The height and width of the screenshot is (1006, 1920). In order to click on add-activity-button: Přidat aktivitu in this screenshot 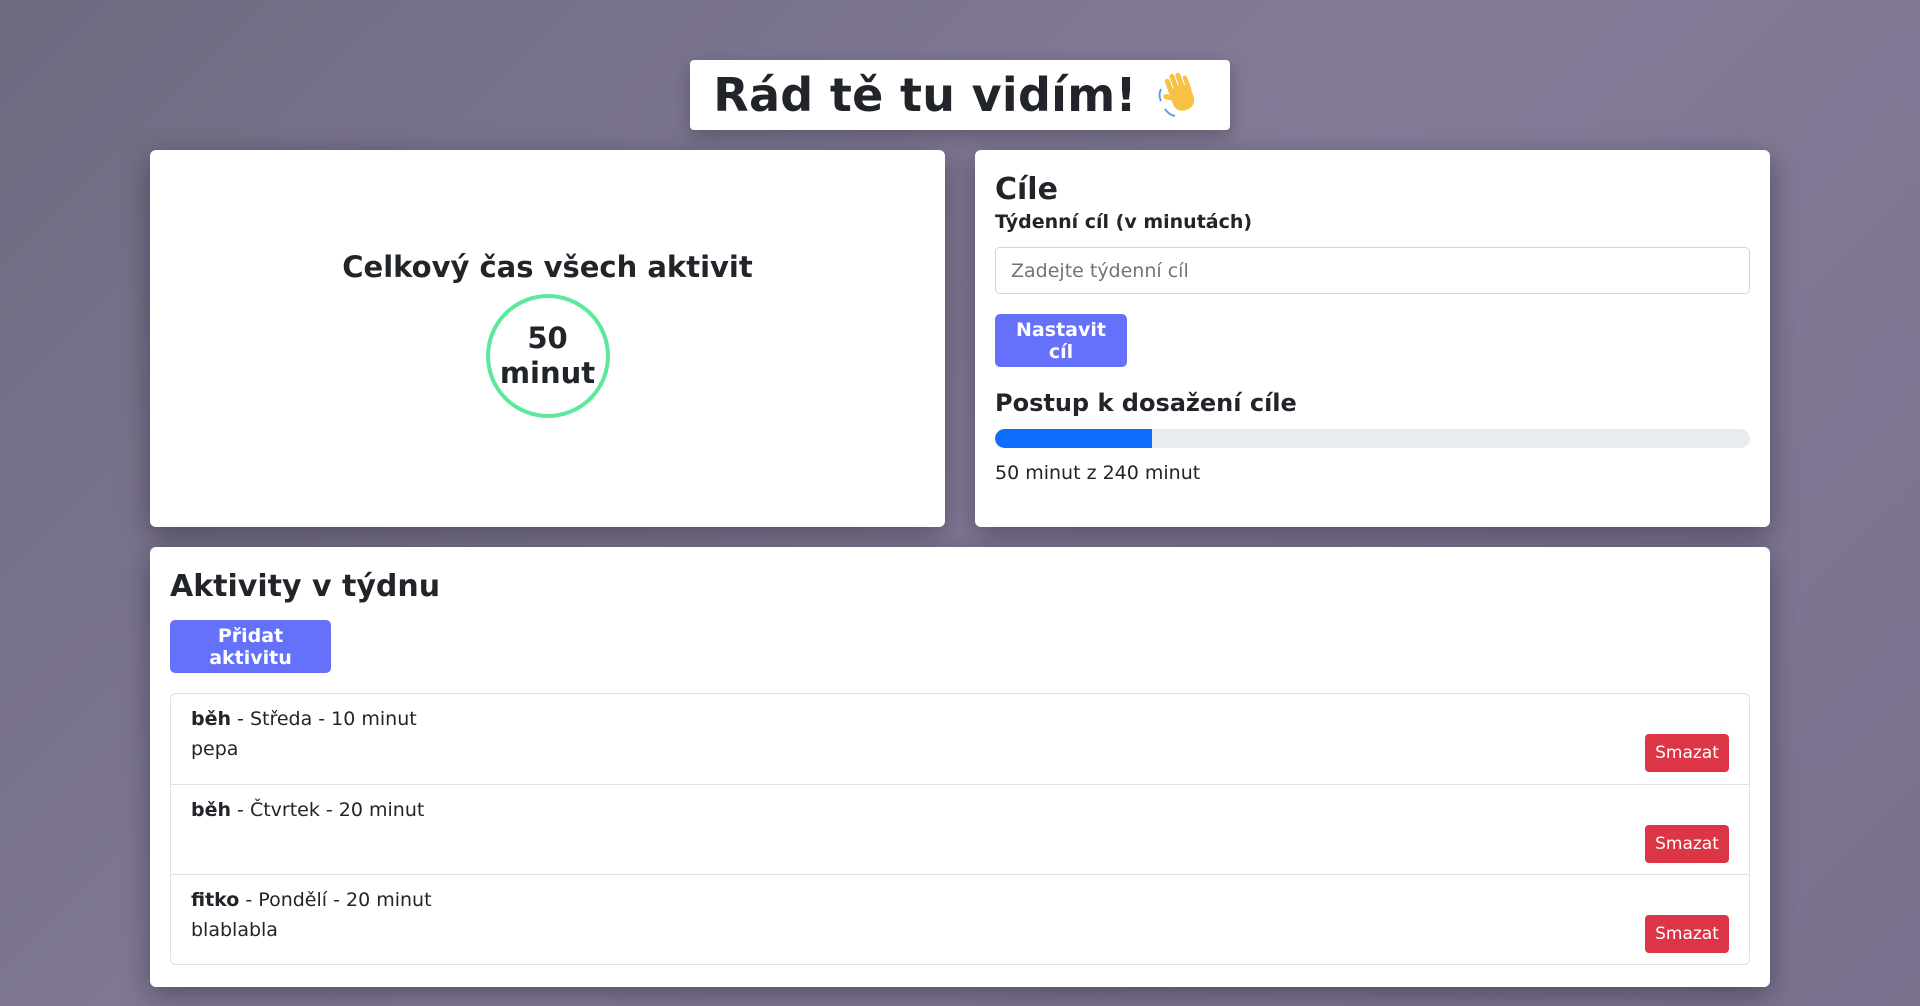, I will do `click(250, 646)`.